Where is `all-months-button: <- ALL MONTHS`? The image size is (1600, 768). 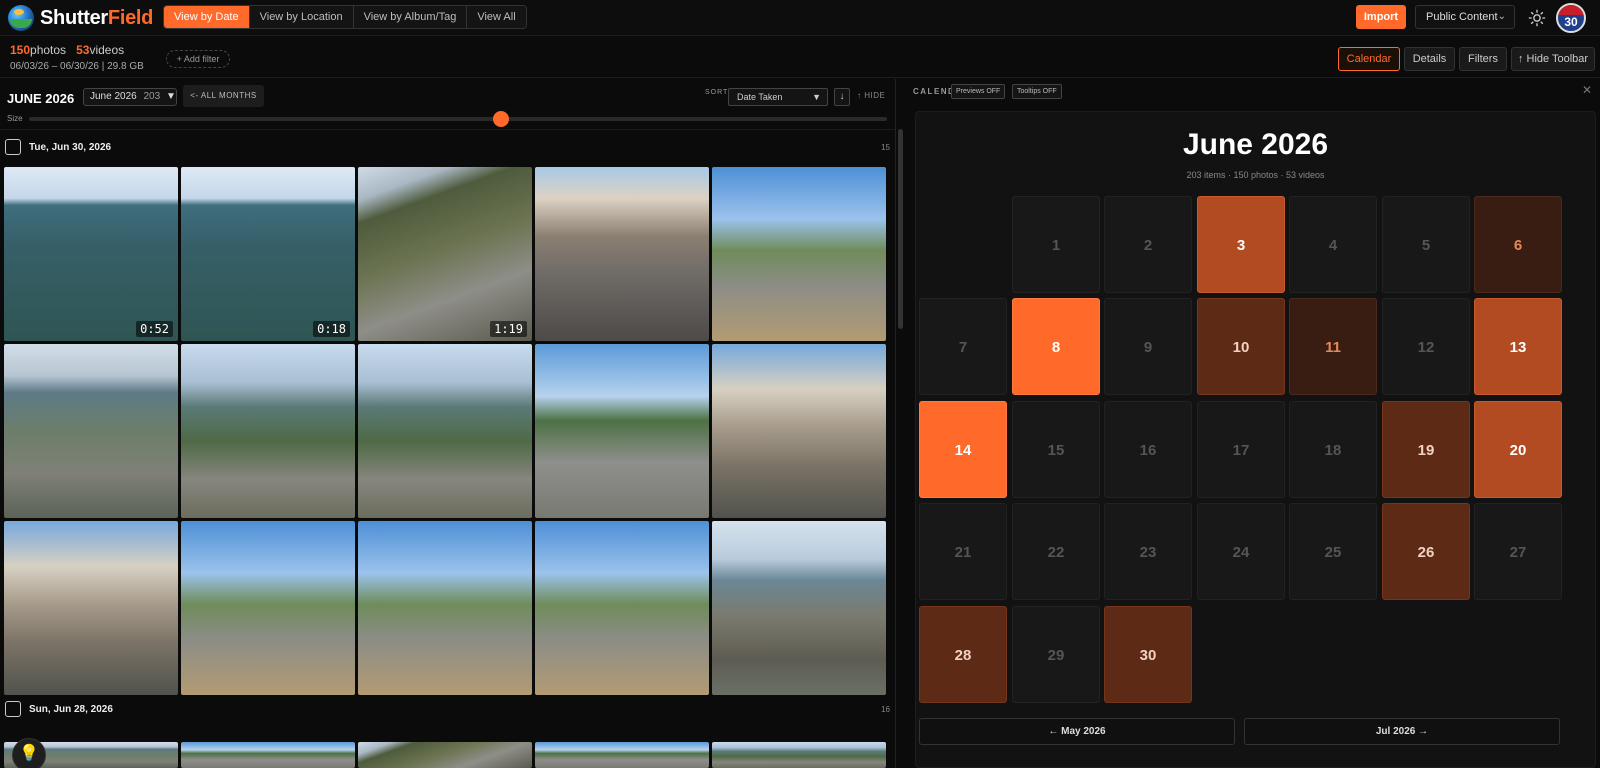
all-months-button: <- ALL MONTHS is located at coordinates (223, 96).